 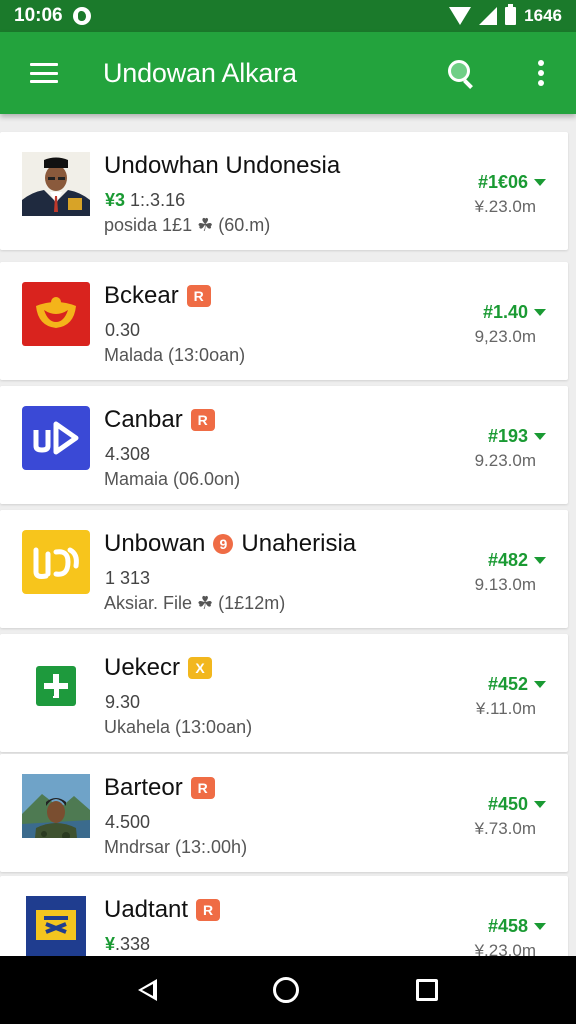 What do you see at coordinates (56, 438) in the screenshot?
I see `blue-play-logo-thumbnail` at bounding box center [56, 438].